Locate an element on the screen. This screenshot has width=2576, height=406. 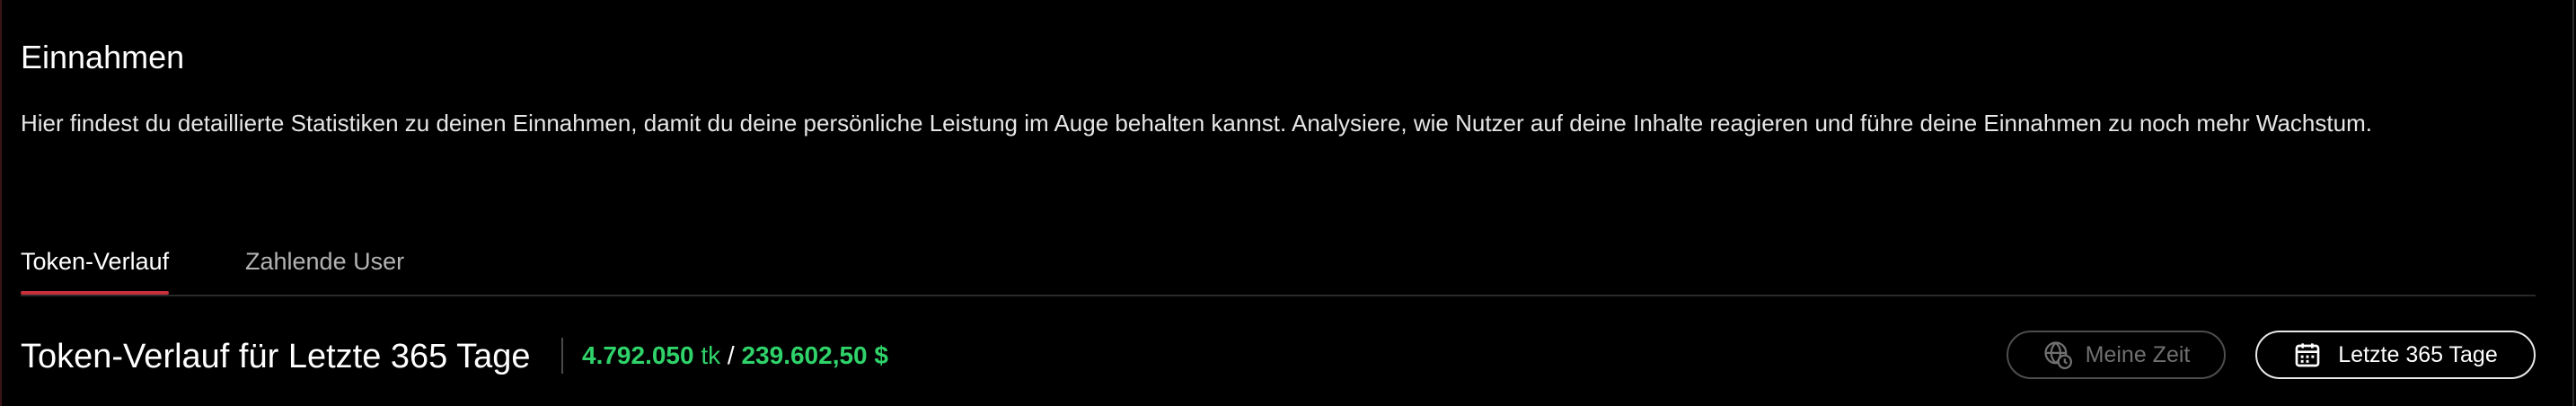
tab-paying-users: Zahlende User is located at coordinates (324, 266).